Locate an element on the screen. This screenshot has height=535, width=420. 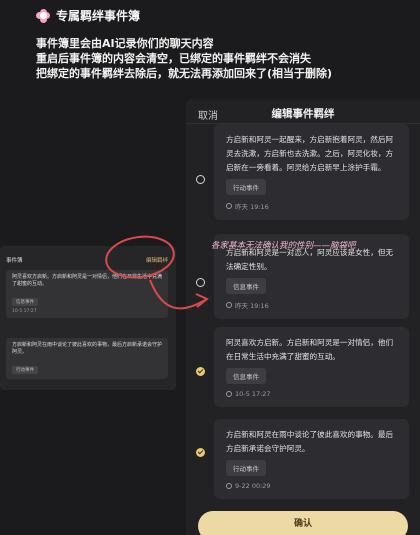
handwritten-annotation: 各家基本无法确认我的性别——脑袋吧 is located at coordinates (283, 246).